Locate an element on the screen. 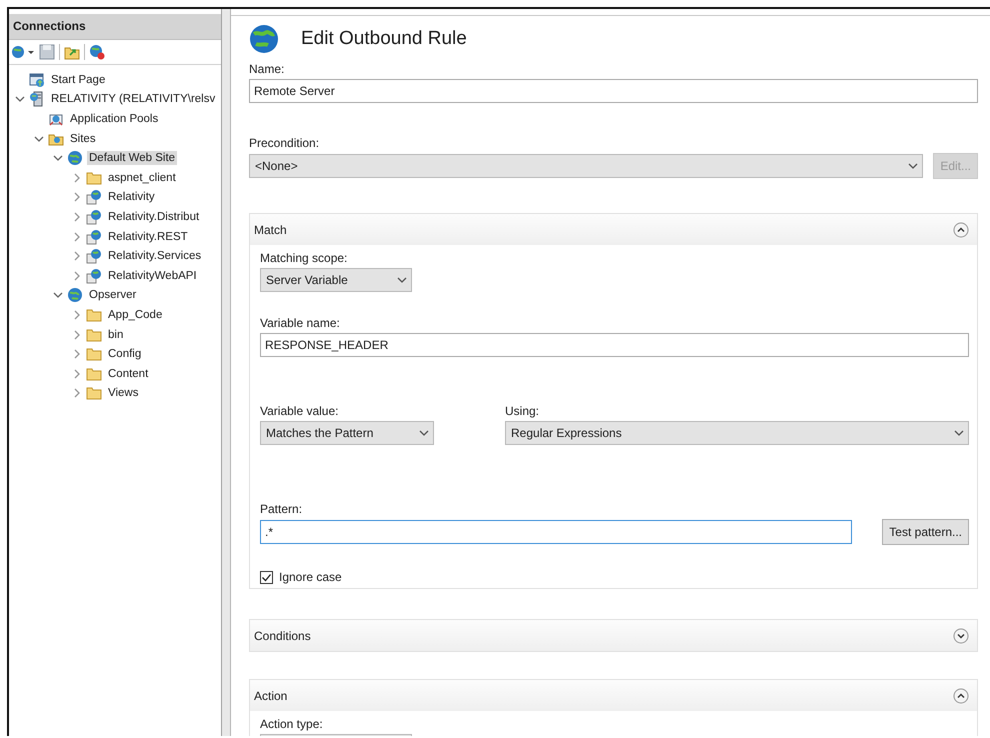 The width and height of the screenshot is (990, 738). tree-item: Relativity.Distribut is located at coordinates (154, 217).